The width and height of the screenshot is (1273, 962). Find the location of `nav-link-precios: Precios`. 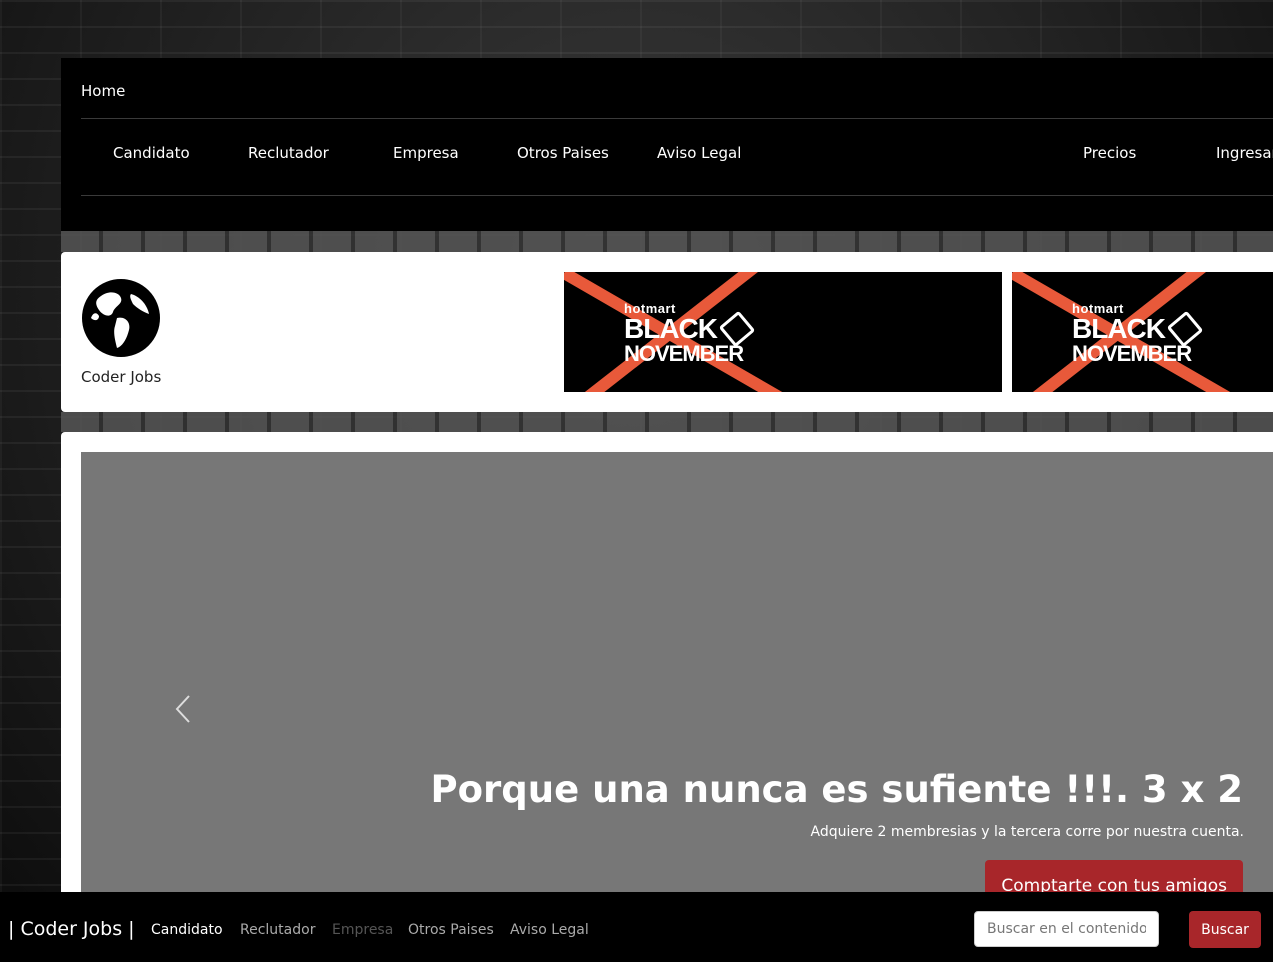

nav-link-precios: Precios is located at coordinates (1109, 153).